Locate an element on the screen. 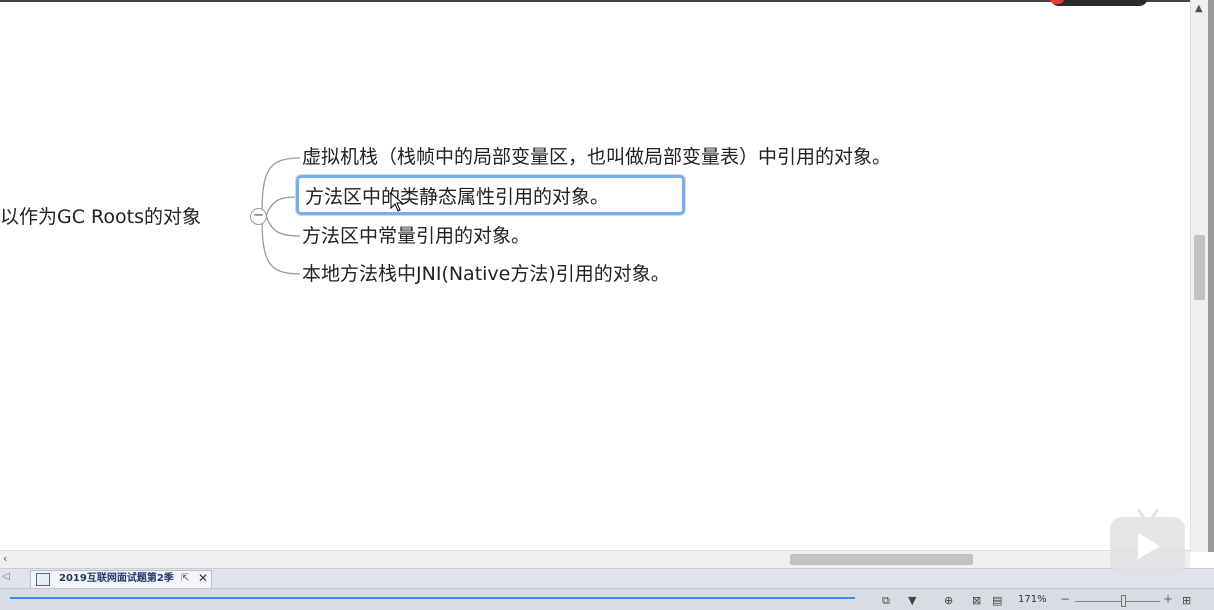 This screenshot has height=610, width=1214. collapse-toggle-button: − is located at coordinates (258, 216).